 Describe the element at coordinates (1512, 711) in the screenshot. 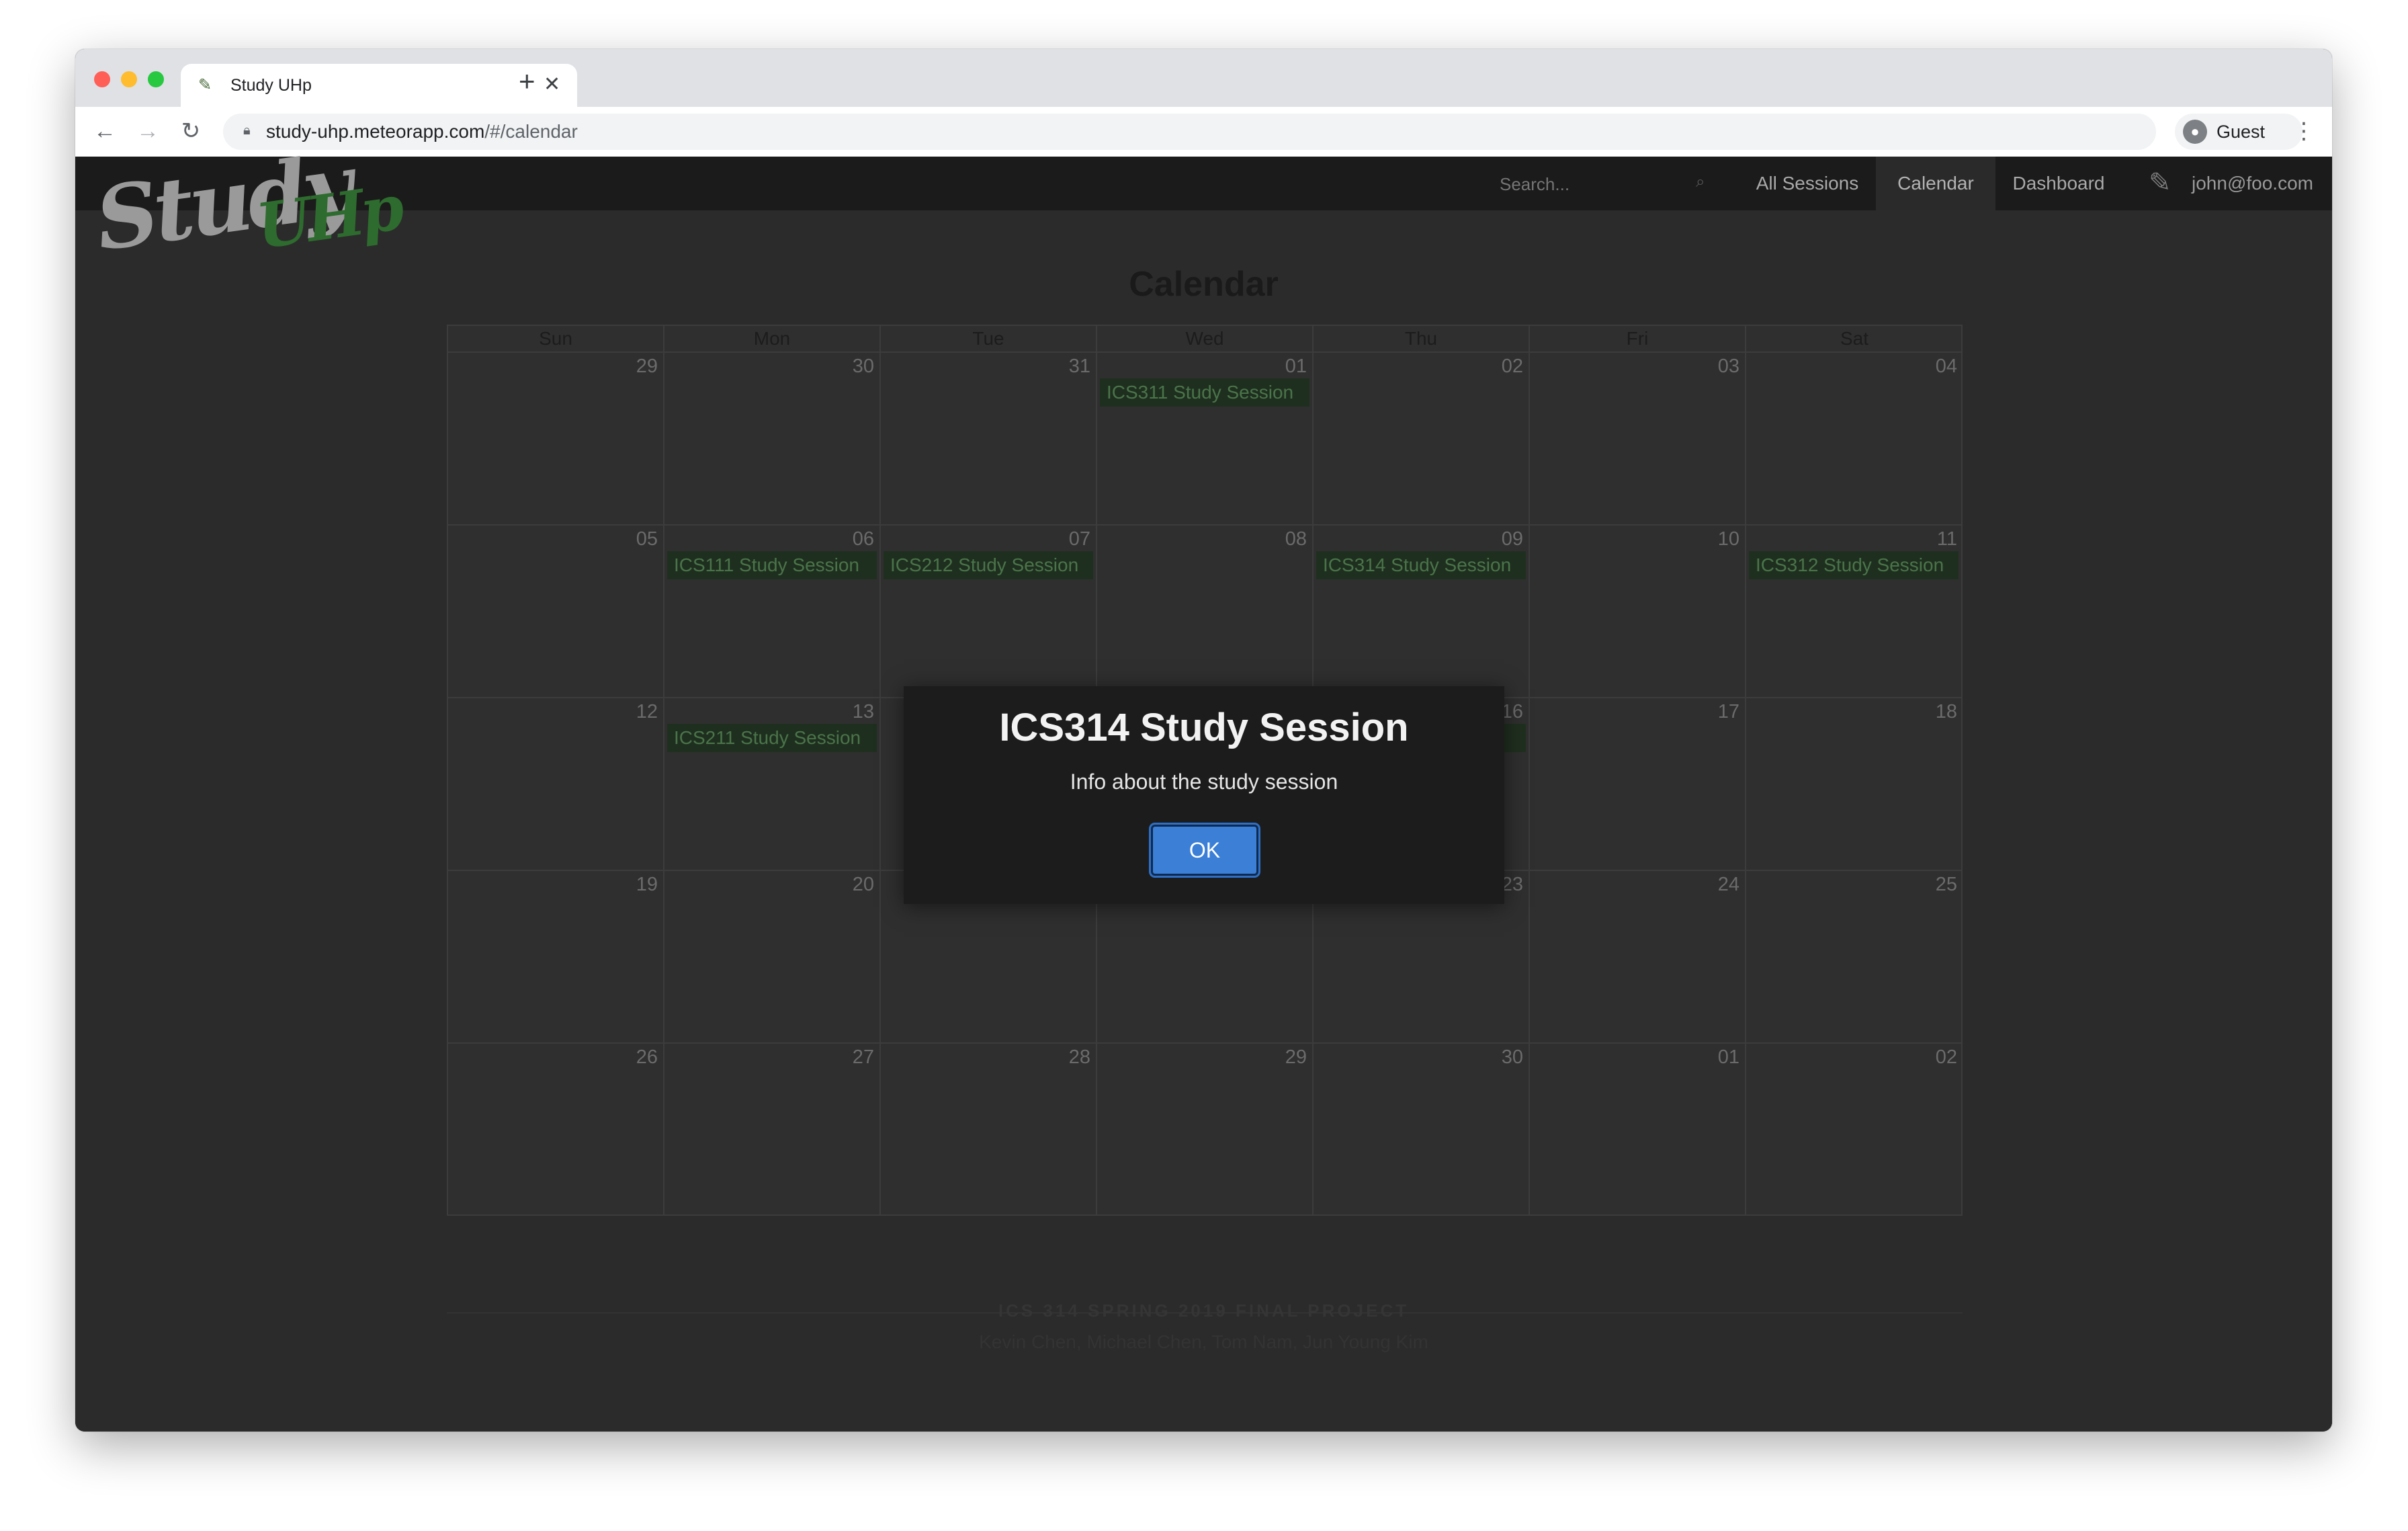

I see `day-number: 16` at that location.